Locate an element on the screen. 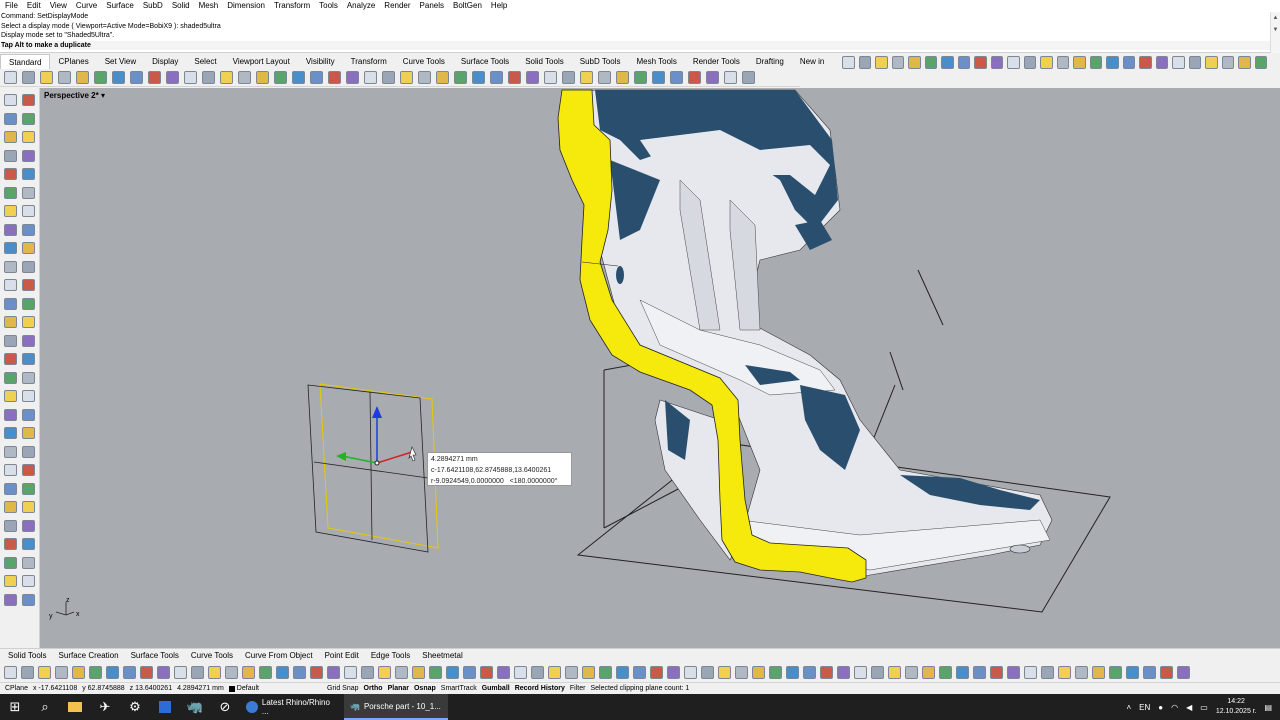 The height and width of the screenshot is (720, 1280). battery-icon: ▭ is located at coordinates (1204, 707).